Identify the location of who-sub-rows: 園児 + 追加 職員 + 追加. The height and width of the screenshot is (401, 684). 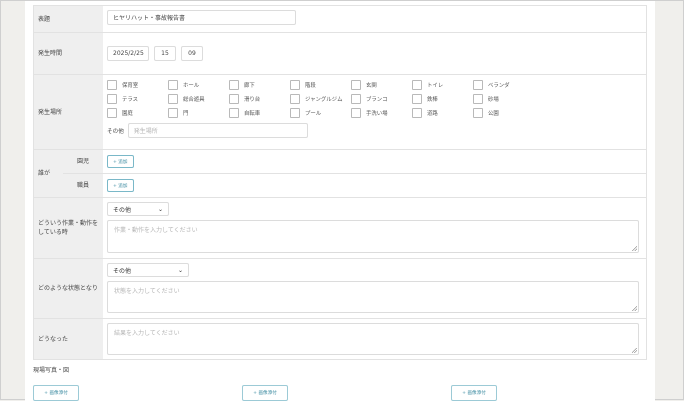
(355, 173).